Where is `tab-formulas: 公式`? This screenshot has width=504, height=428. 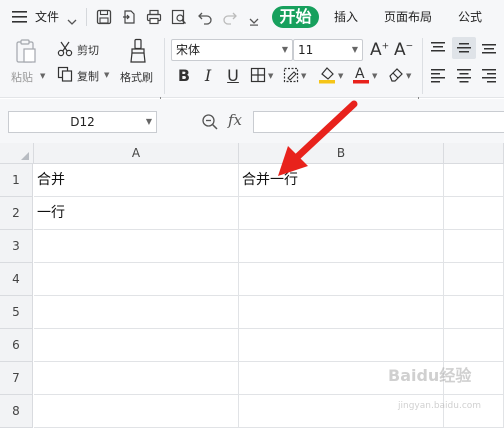
tab-formulas: 公式 is located at coordinates (470, 17).